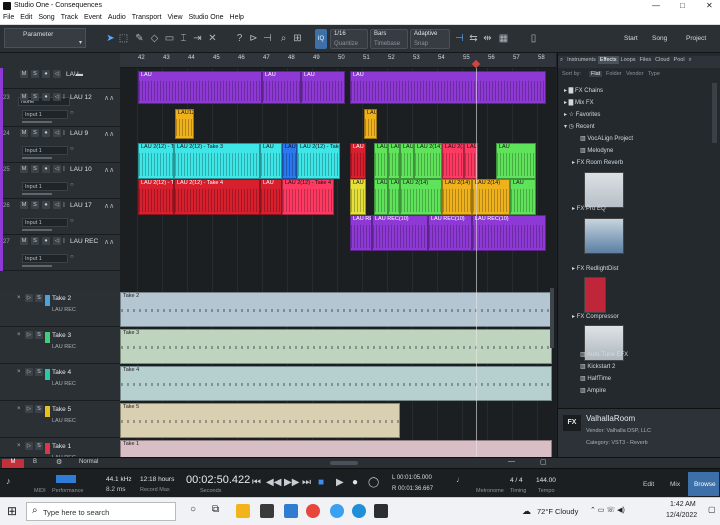  Describe the element at coordinates (656, 5) in the screenshot. I see `minimize-button: —` at that location.